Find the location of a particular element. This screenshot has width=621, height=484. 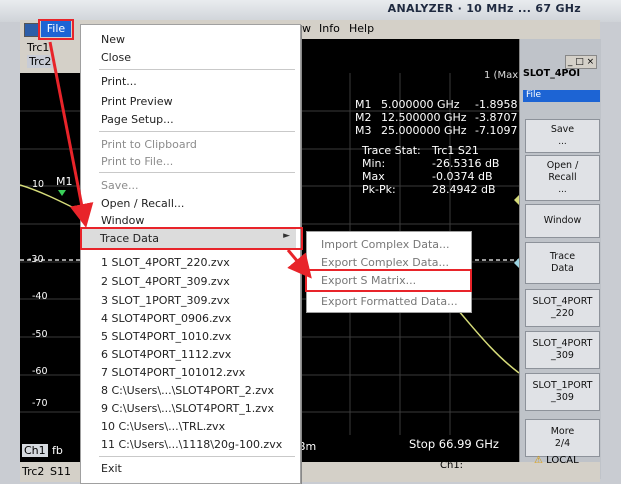

arrow-trace-data-to-export is located at coordinates (299, 264).